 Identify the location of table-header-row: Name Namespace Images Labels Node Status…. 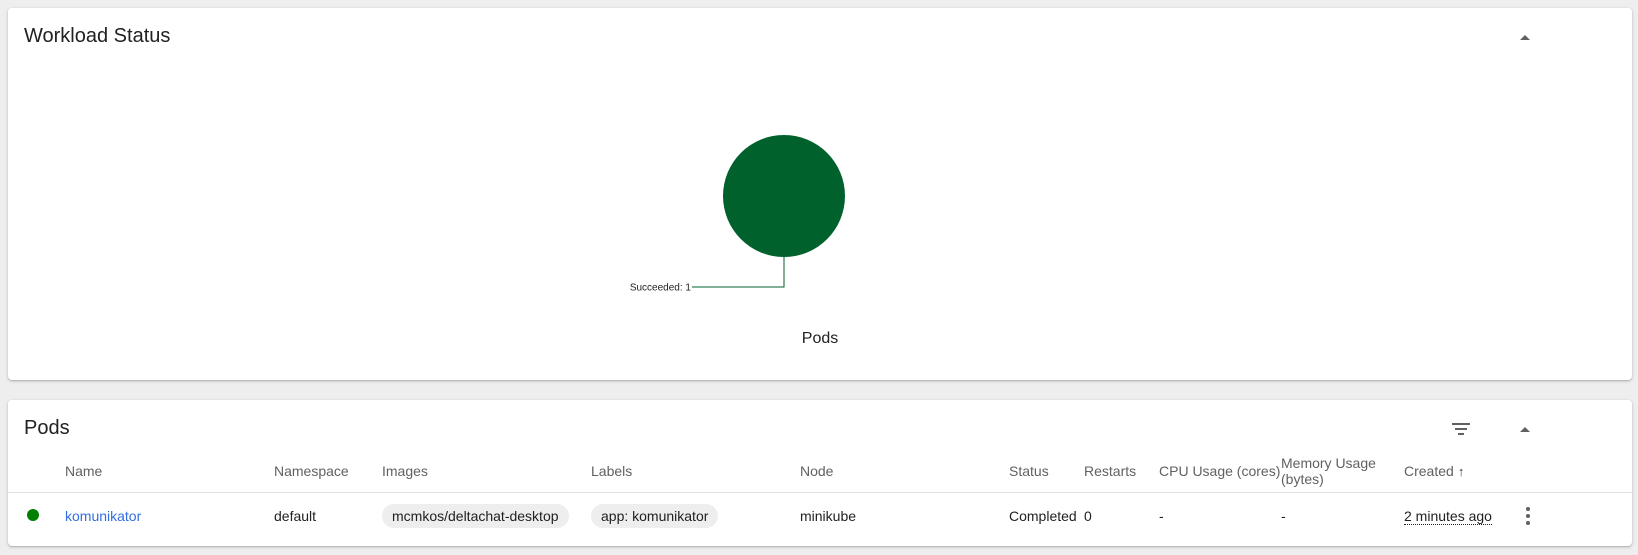
(820, 471).